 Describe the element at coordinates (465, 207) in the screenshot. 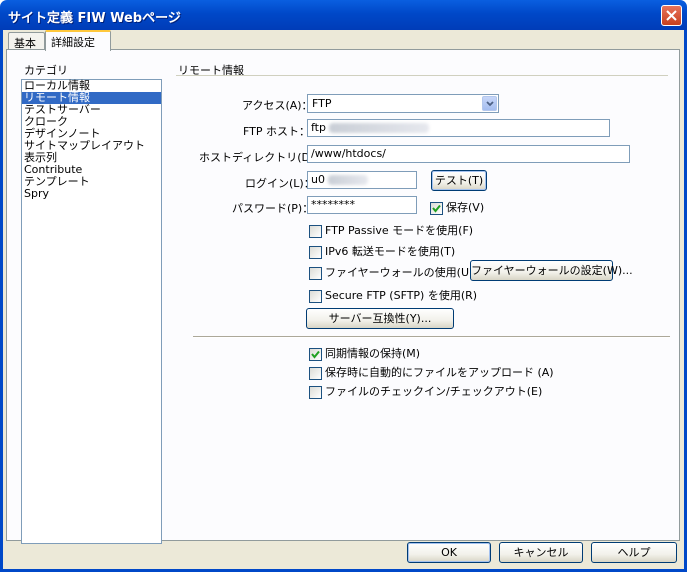

I see `save-label: 保存(V)` at that location.